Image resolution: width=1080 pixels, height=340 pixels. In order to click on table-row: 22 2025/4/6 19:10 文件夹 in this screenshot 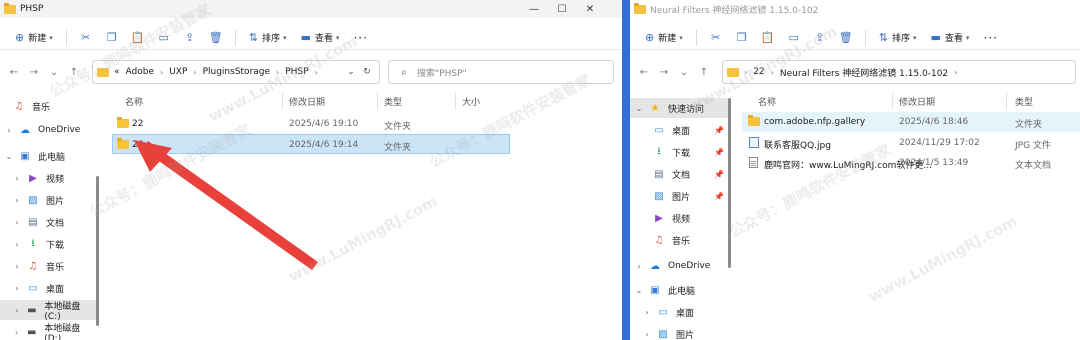, I will do `click(311, 124)`.